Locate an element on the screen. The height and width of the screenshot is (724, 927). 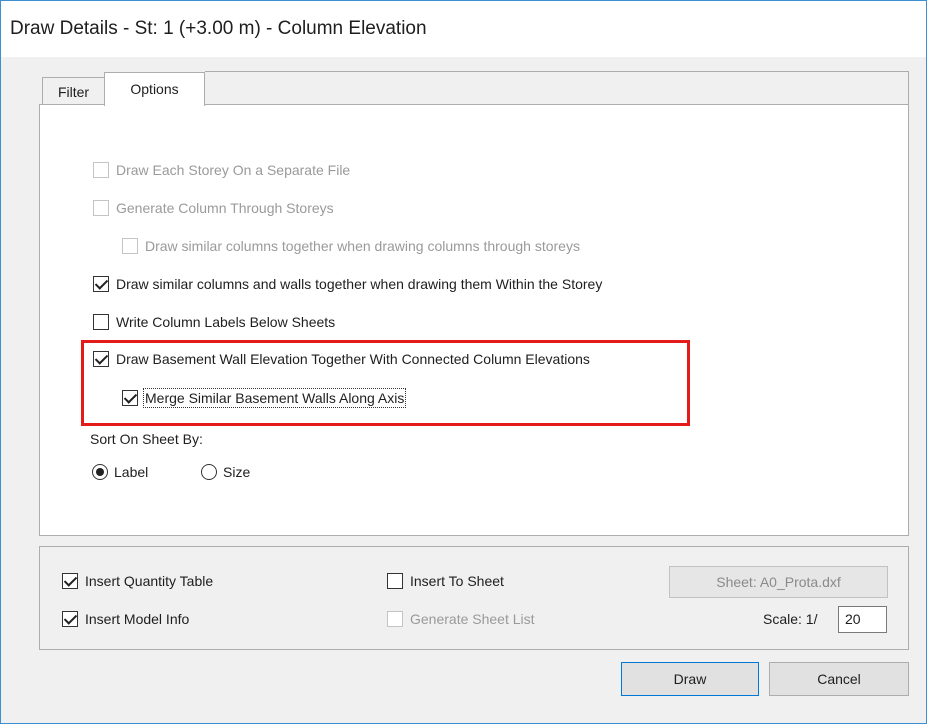
separate-file-option: Draw Each Storey On a Separate File is located at coordinates (221, 170).